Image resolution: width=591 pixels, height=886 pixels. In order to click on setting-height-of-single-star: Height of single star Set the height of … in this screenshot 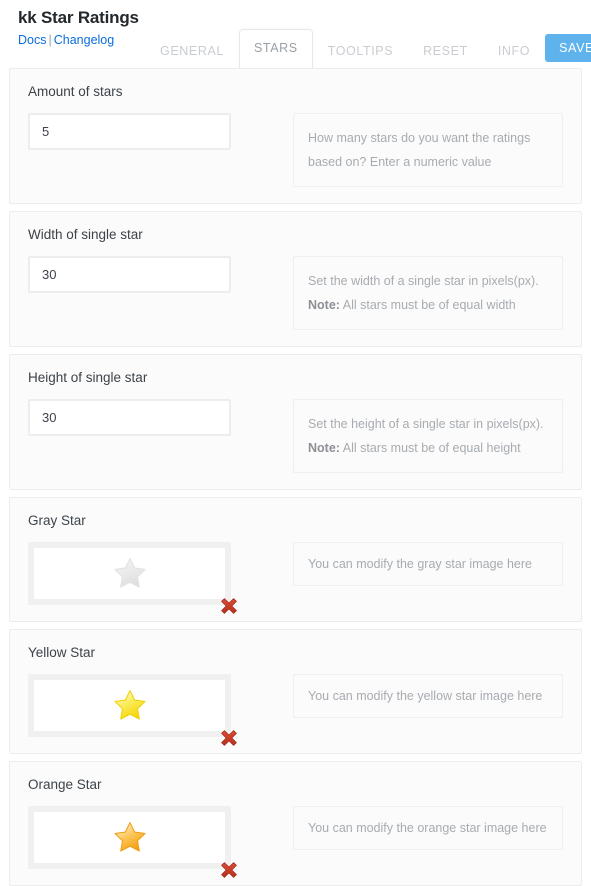, I will do `click(295, 422)`.